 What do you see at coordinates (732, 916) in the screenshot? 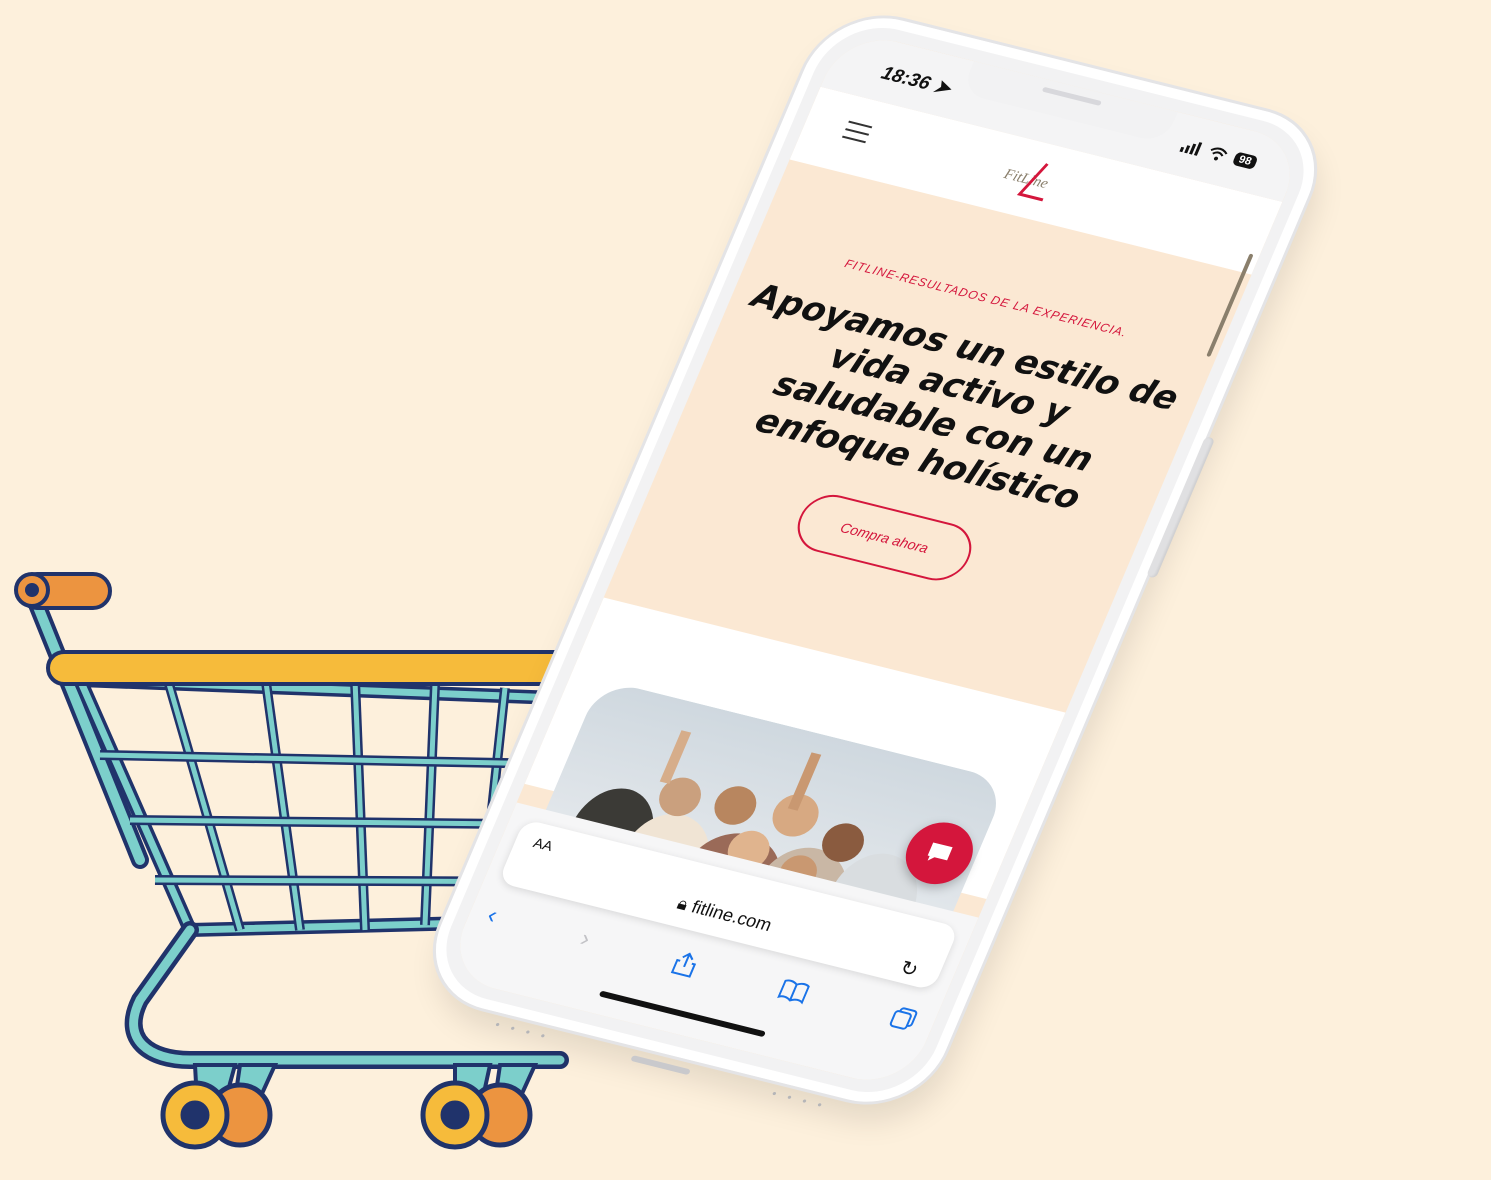
I see `url-text: fitline.com` at bounding box center [732, 916].